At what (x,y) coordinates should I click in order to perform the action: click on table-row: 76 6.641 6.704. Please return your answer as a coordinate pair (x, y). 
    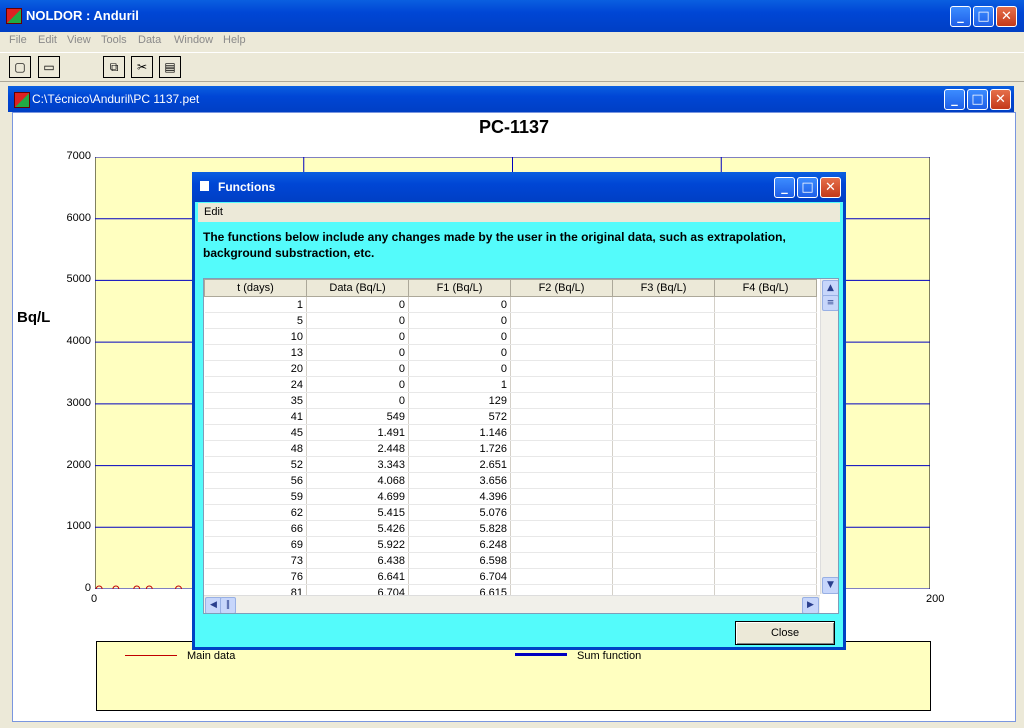
    Looking at the image, I should click on (510, 576).